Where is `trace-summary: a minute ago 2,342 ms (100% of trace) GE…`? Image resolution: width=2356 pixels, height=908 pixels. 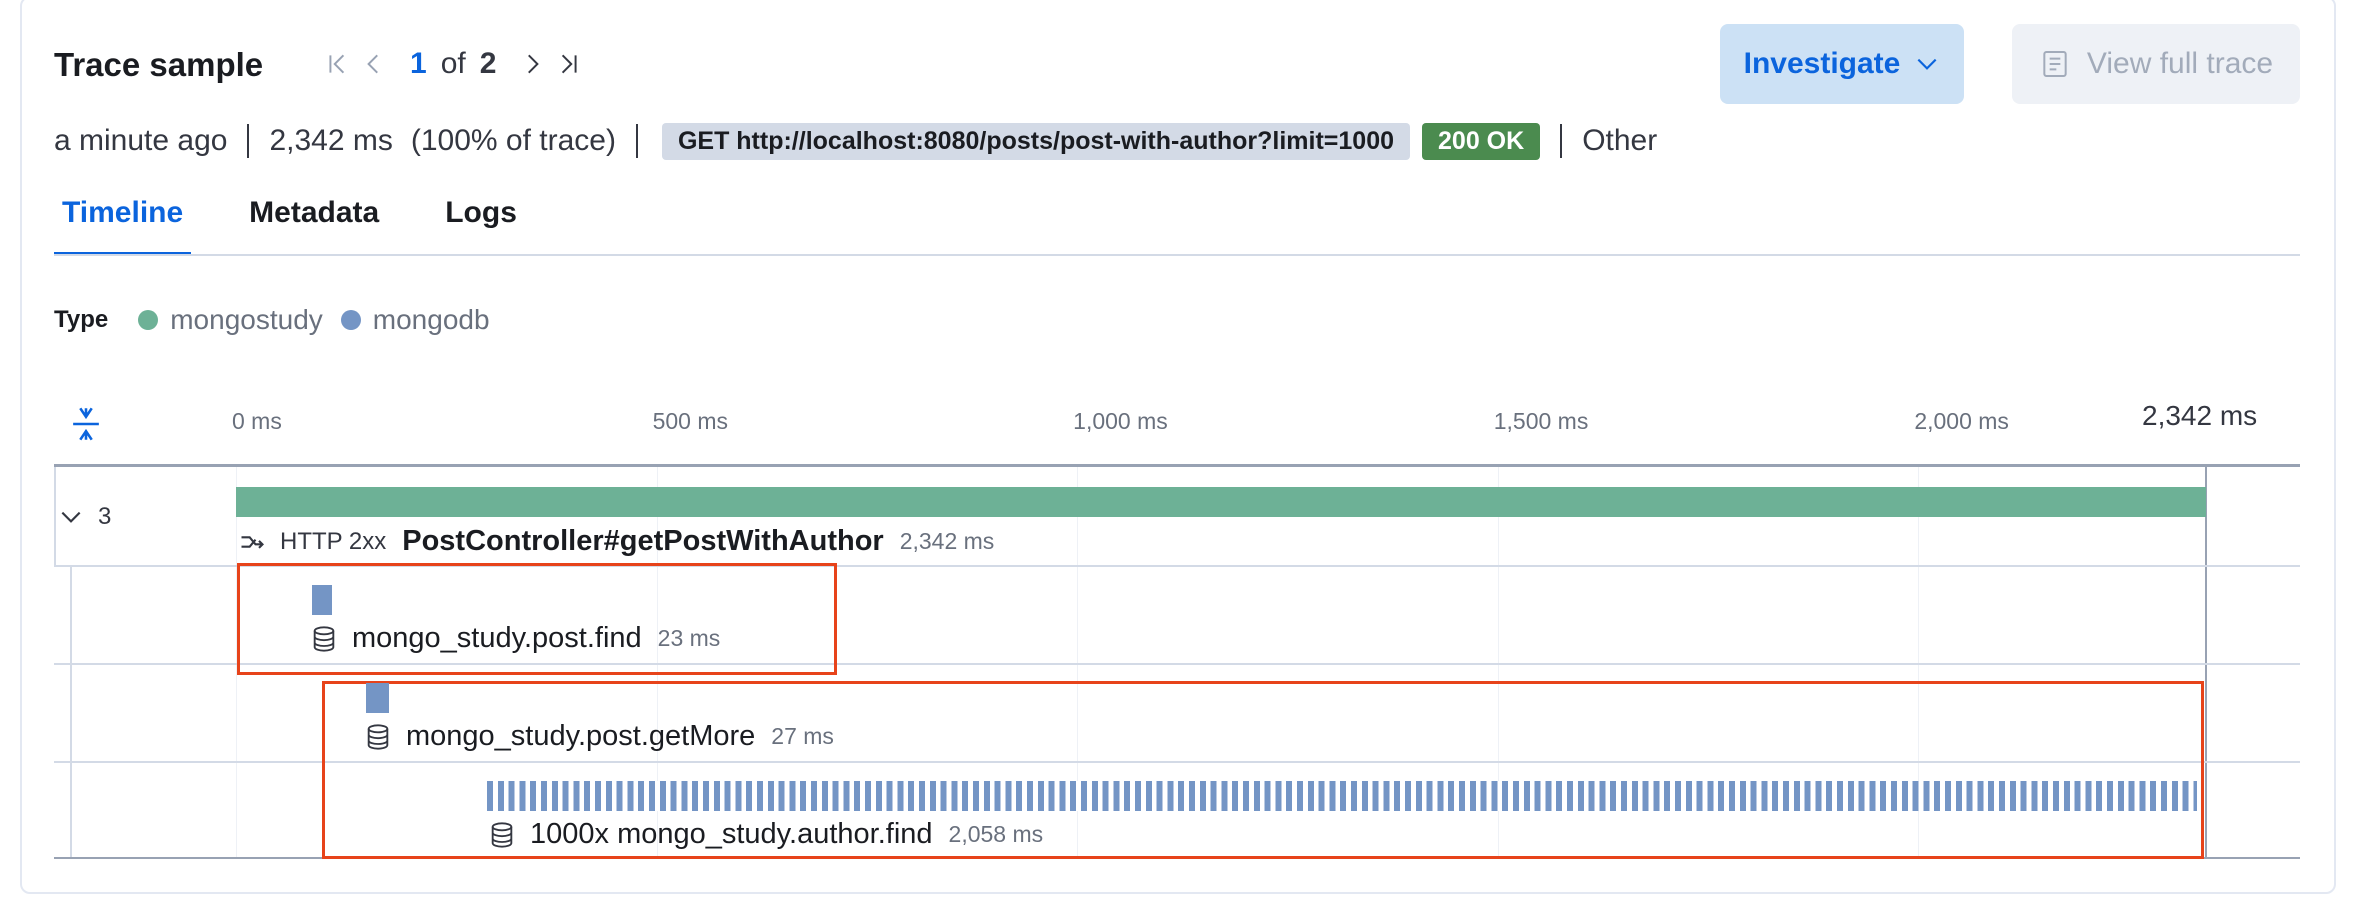 trace-summary: a minute ago 2,342 ms (100% of trace) GE… is located at coordinates (855, 141).